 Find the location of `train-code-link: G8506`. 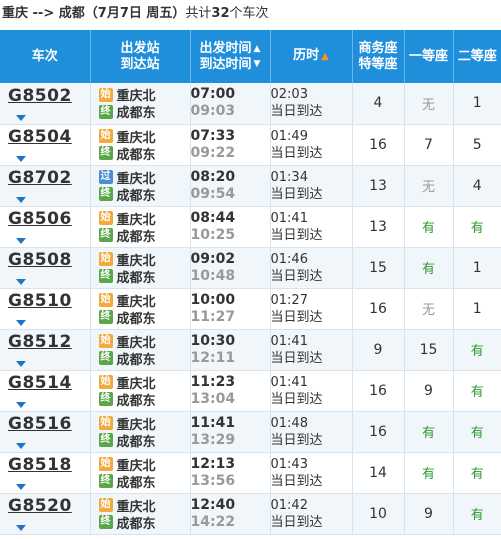

train-code-link: G8506 is located at coordinates (40, 219).